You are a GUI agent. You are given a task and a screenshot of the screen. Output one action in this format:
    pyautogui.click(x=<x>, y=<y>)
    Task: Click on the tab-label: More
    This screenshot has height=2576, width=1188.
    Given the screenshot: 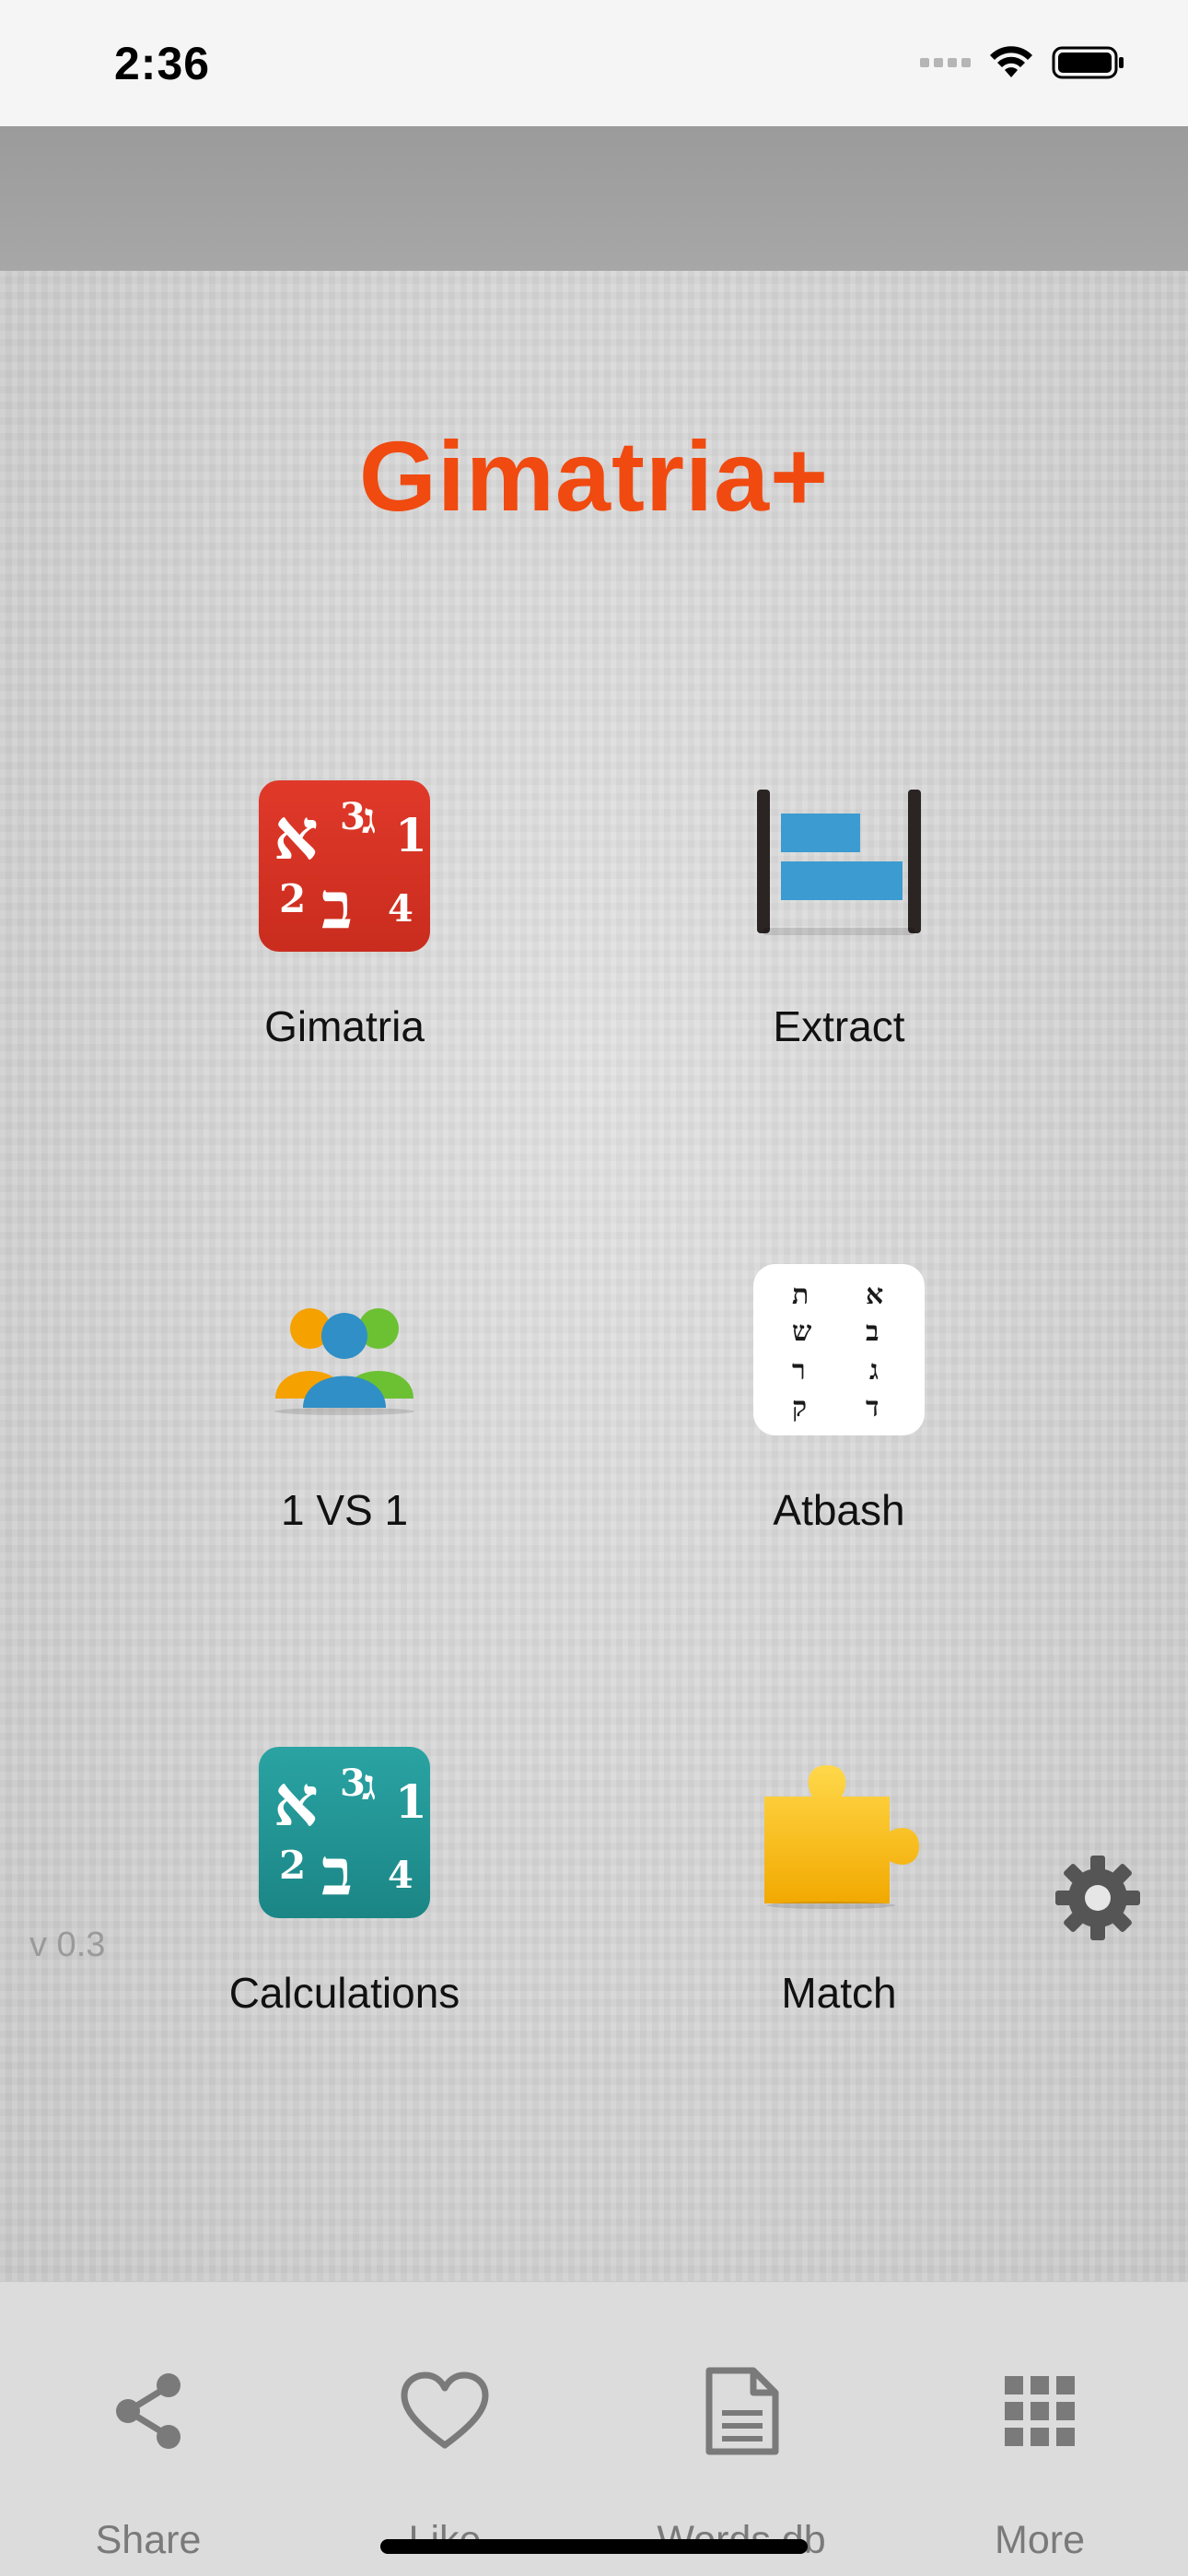 What is the action you would take?
    pyautogui.click(x=1040, y=2540)
    